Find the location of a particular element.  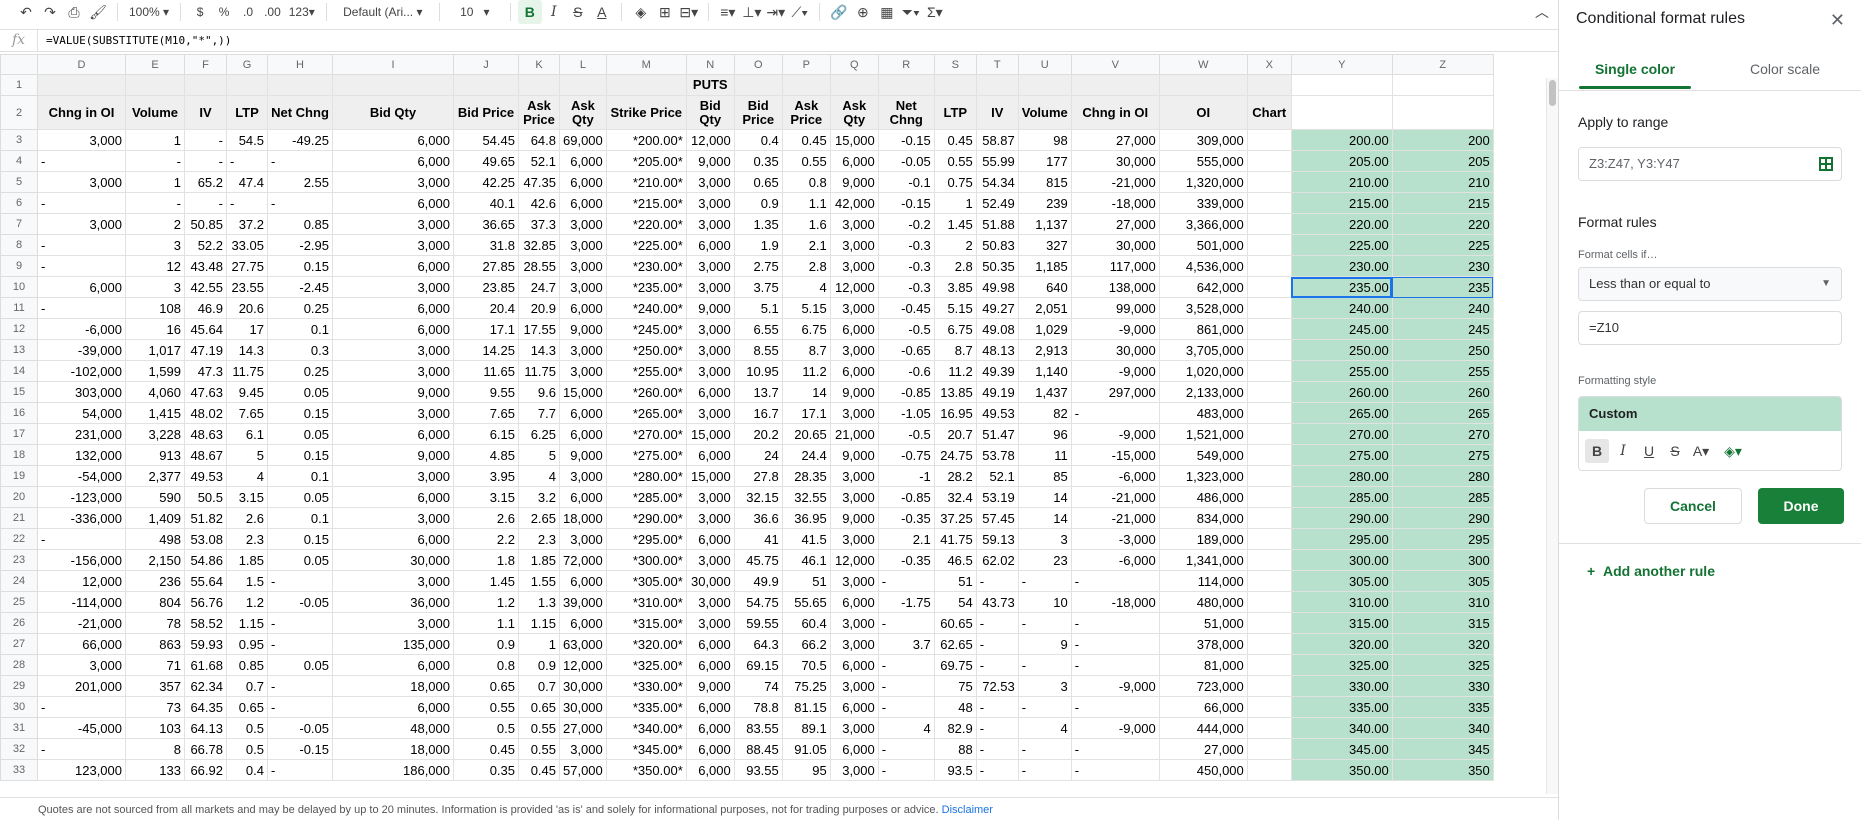

highlighted-cell: 275.00 is located at coordinates (1341, 455).